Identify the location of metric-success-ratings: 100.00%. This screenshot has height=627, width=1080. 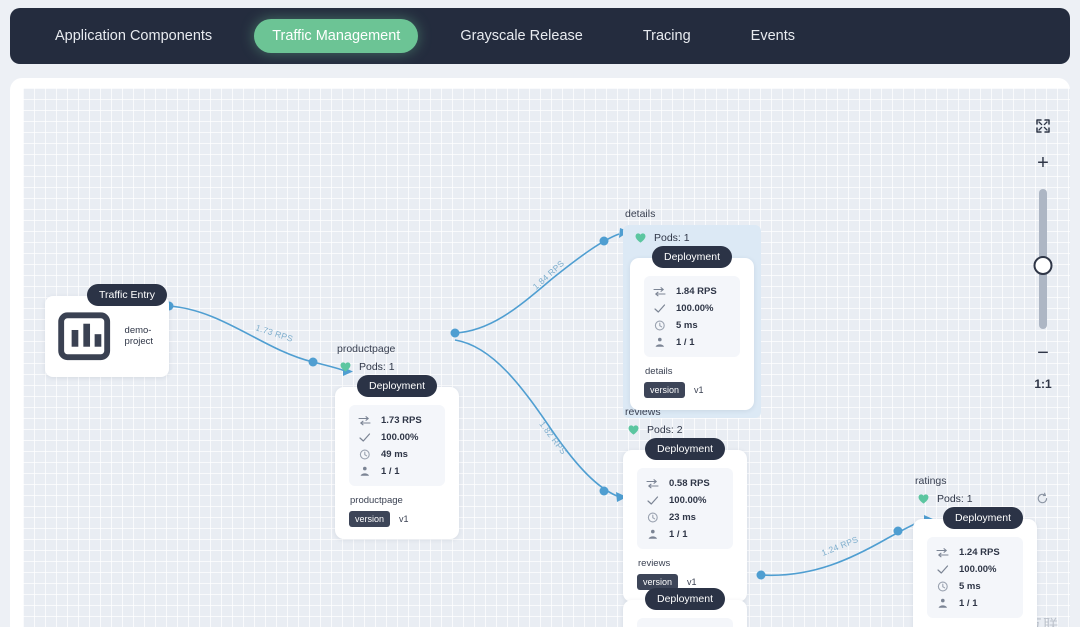
(975, 569).